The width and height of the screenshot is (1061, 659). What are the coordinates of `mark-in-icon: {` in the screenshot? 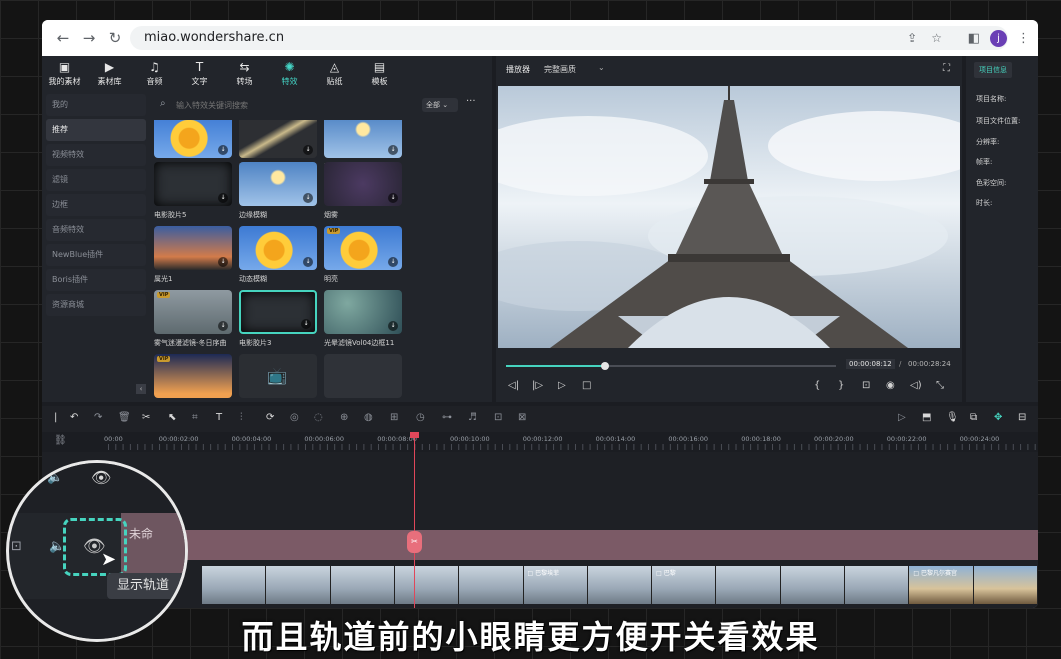 It's located at (817, 385).